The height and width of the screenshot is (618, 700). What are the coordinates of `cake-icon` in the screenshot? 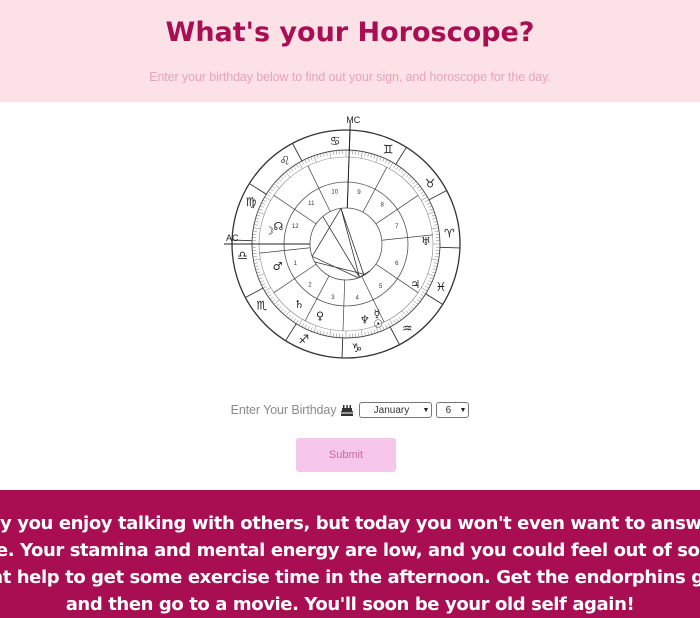 It's located at (347, 410).